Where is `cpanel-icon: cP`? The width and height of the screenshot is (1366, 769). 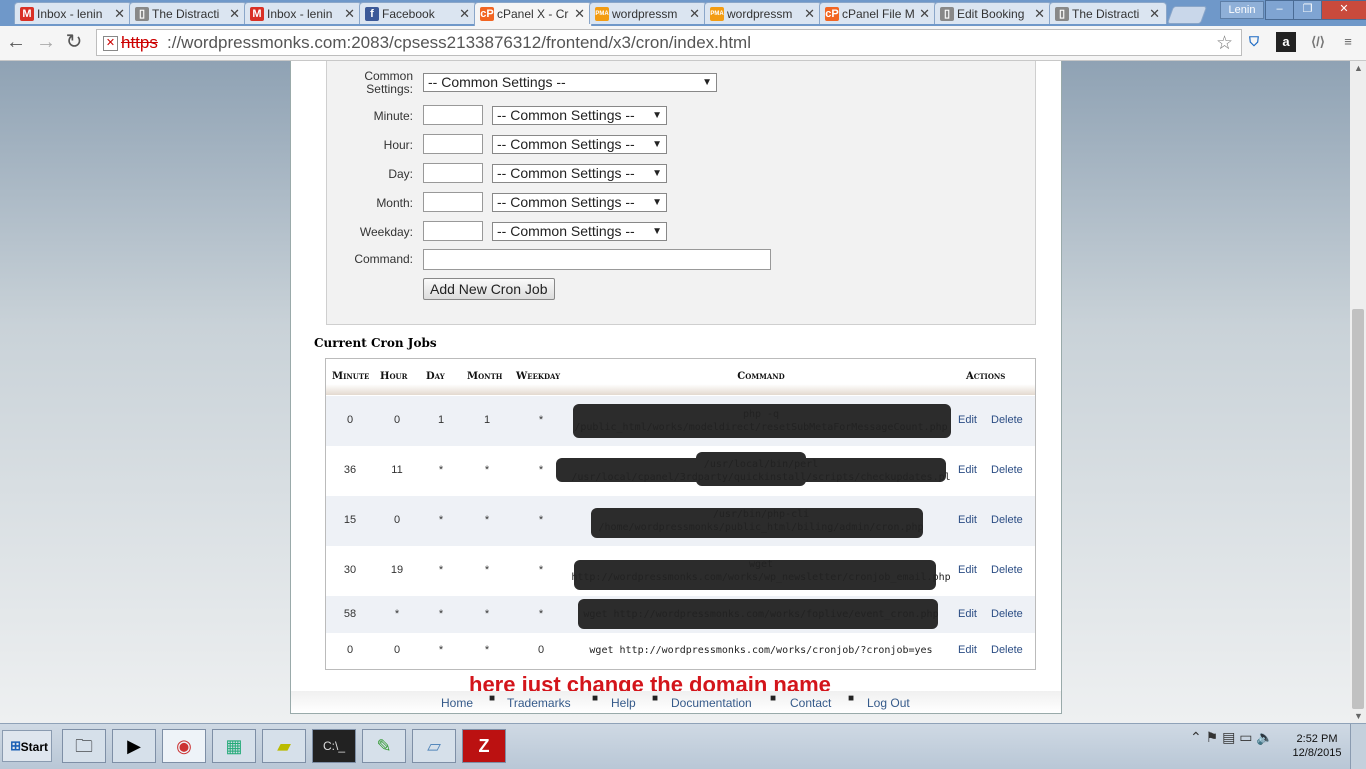 cpanel-icon: cP is located at coordinates (487, 14).